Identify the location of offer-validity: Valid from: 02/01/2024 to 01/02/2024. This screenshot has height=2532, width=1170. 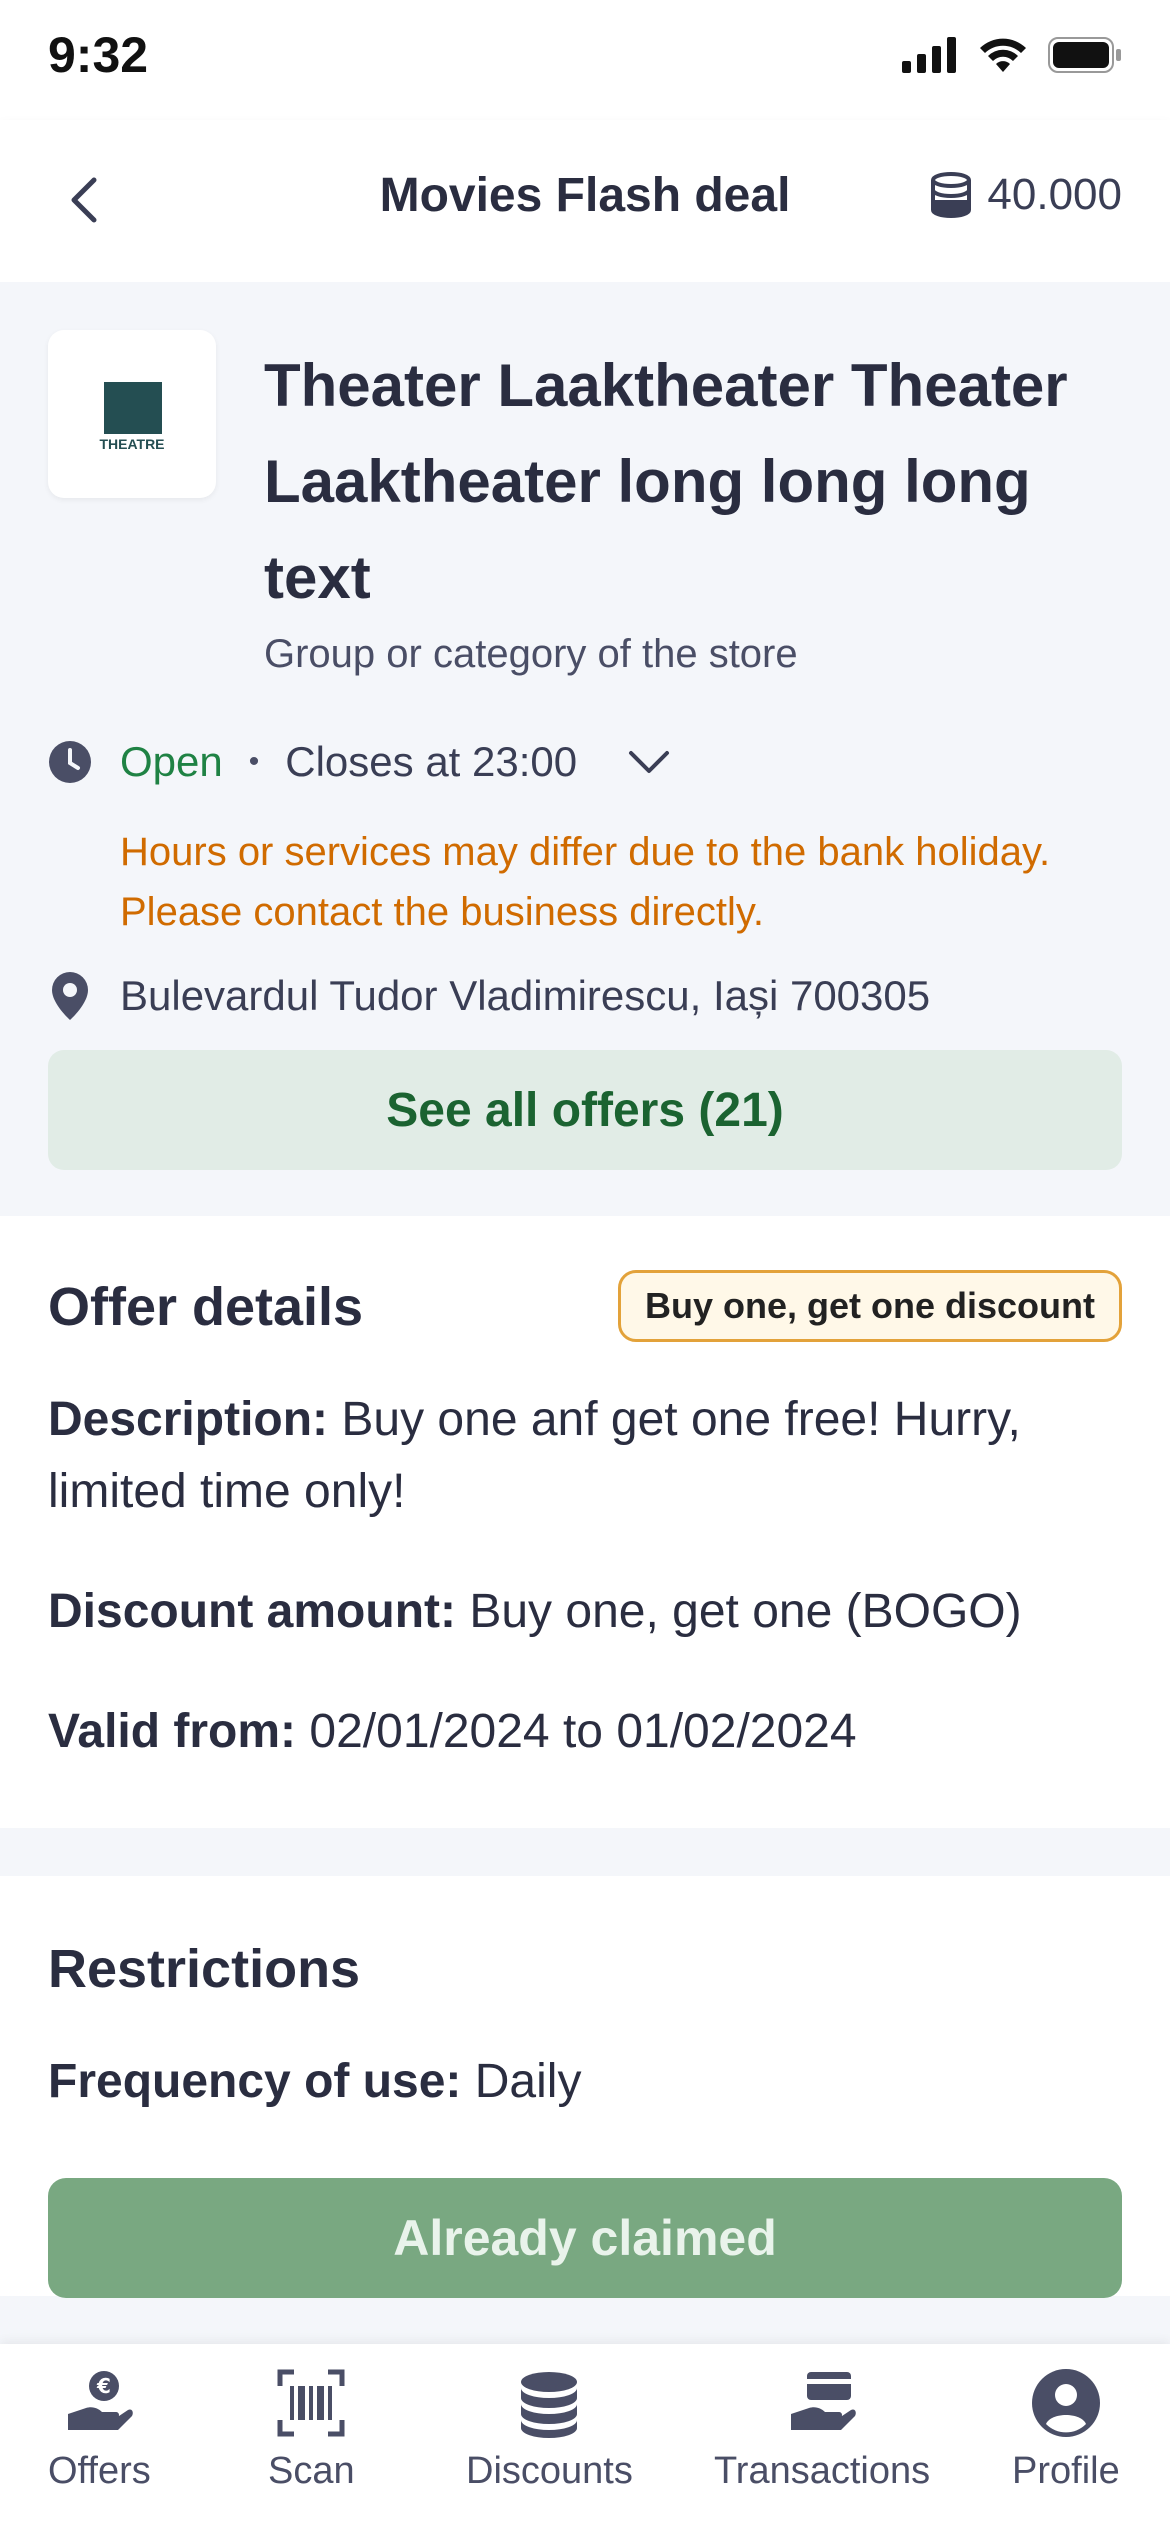
(588, 1732).